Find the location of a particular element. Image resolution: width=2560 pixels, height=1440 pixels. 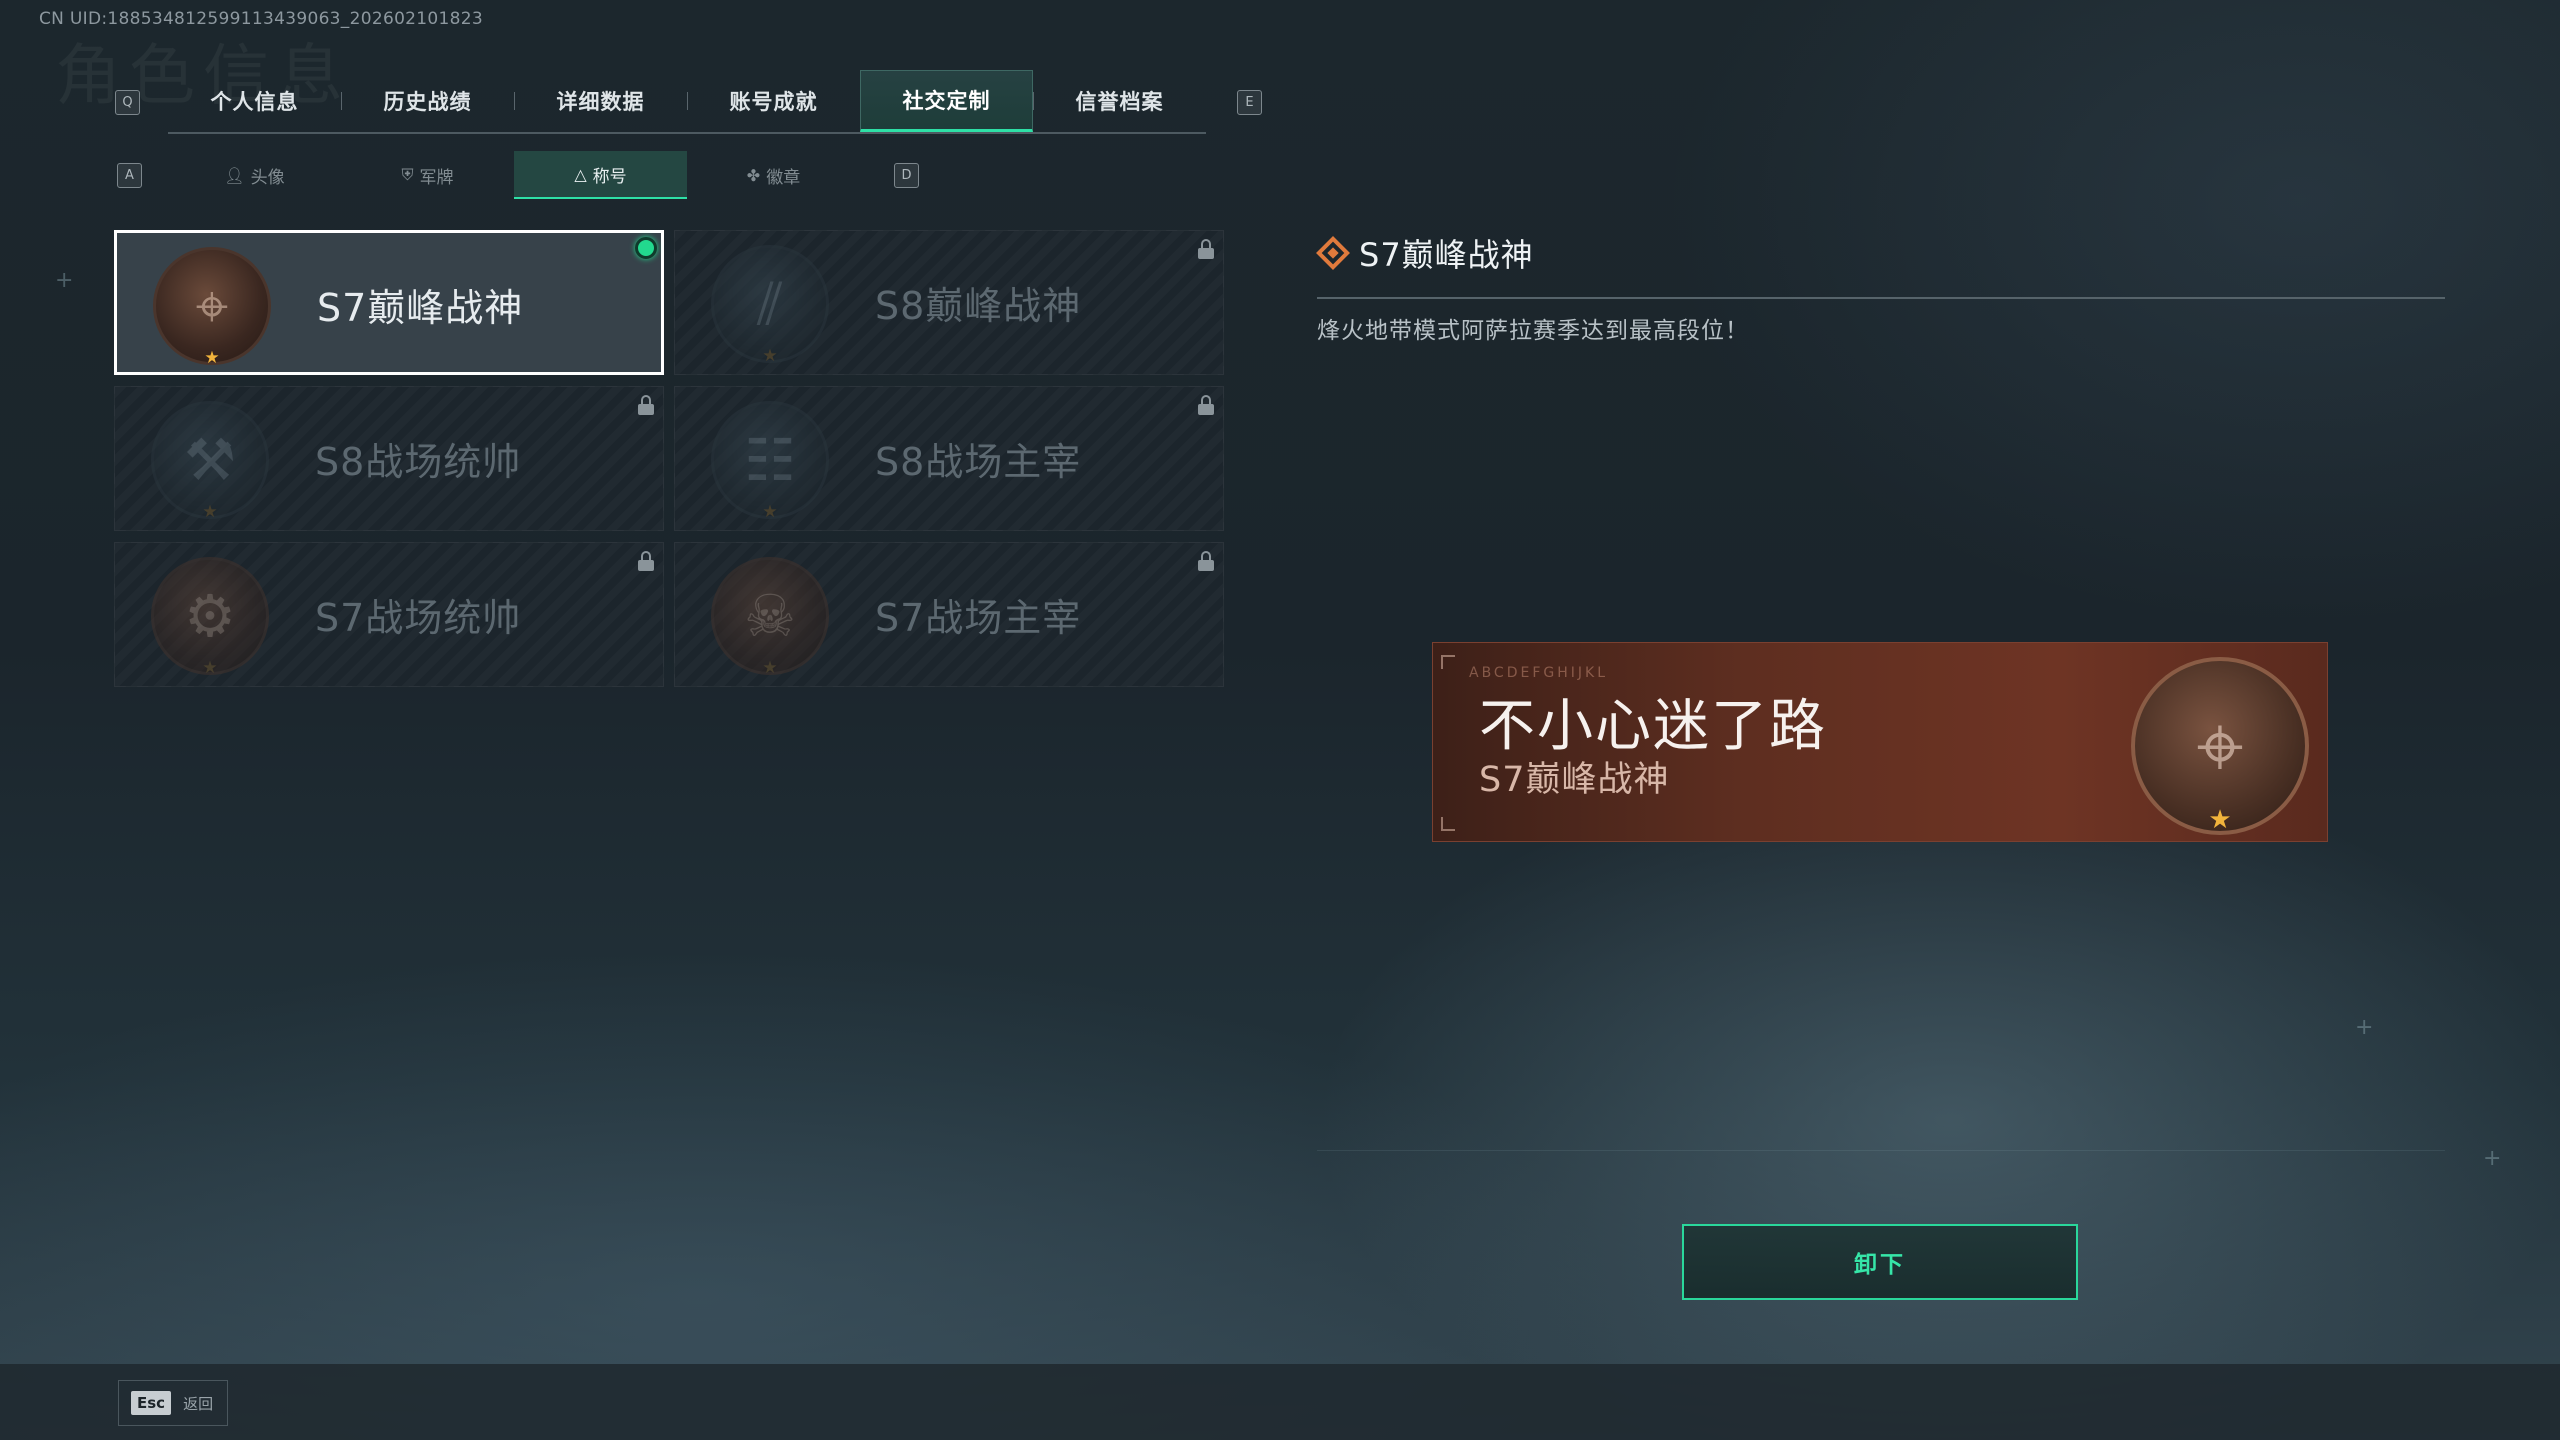

detail-title-row: S7巅峰战神 is located at coordinates (1425, 253).